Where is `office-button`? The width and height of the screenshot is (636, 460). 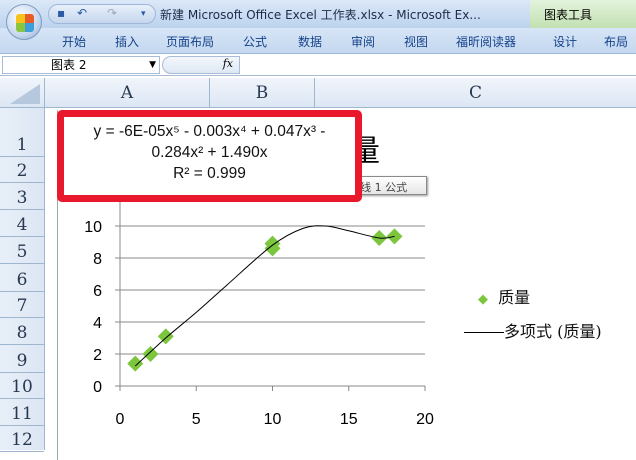 office-button is located at coordinates (24, 22).